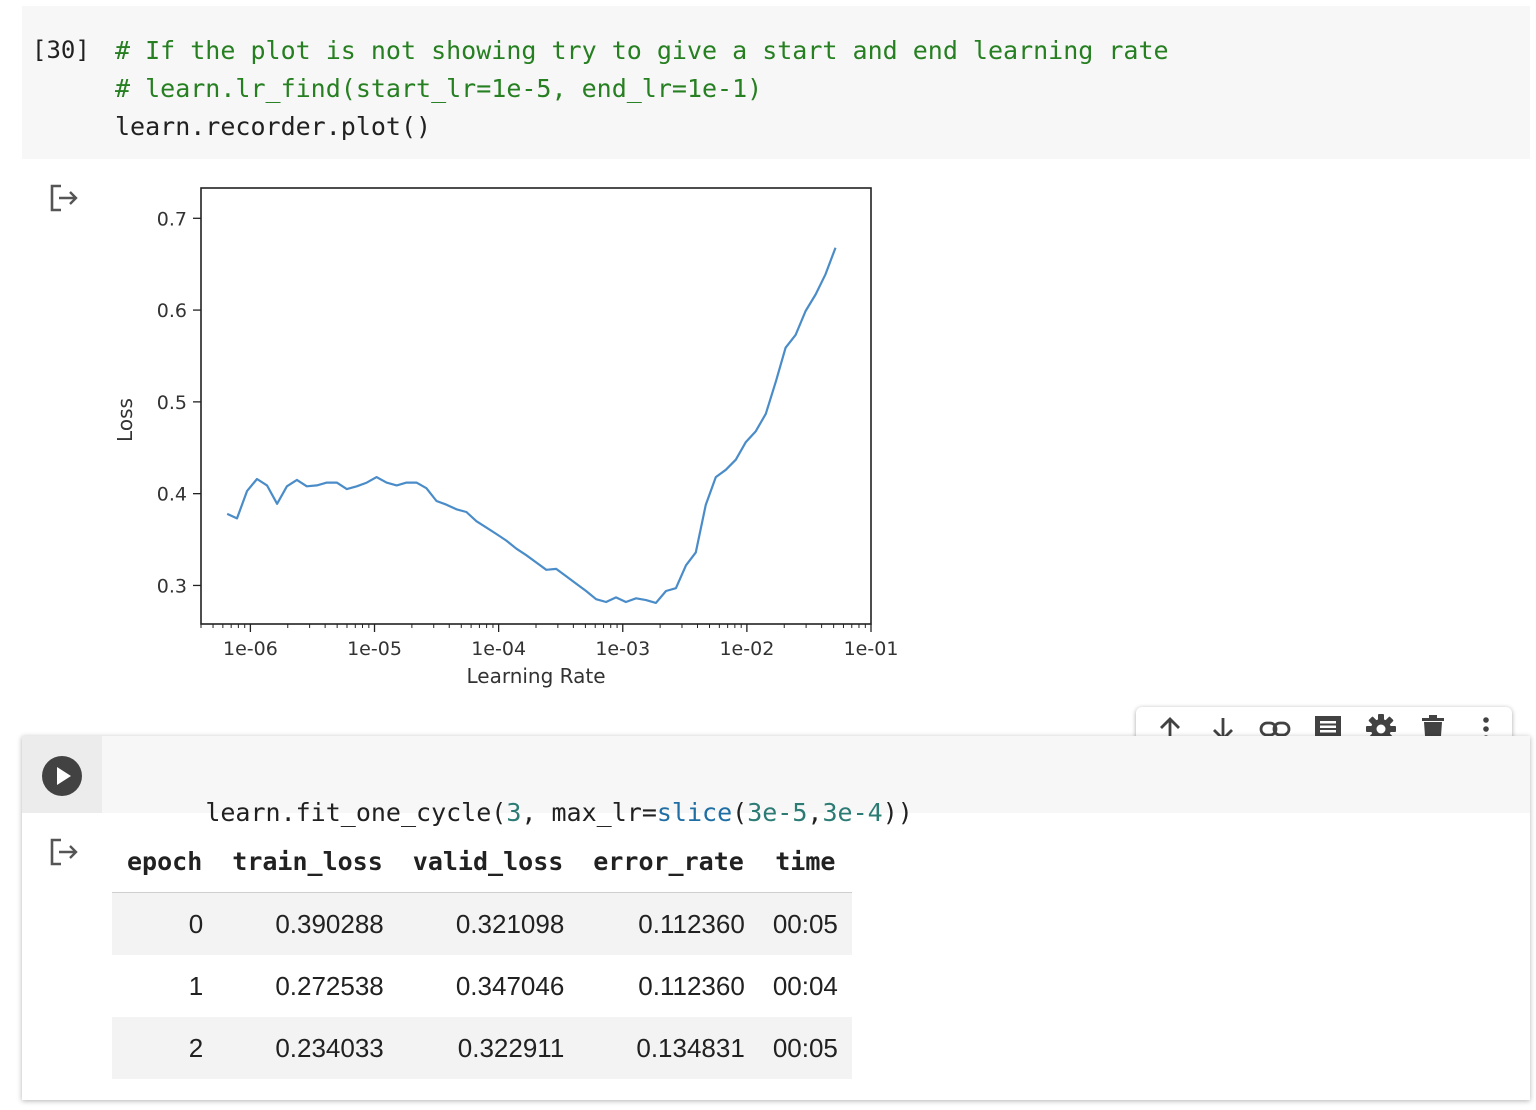 The height and width of the screenshot is (1110, 1536). What do you see at coordinates (511, 1047) in the screenshot?
I see `table-cell: 0.322911` at bounding box center [511, 1047].